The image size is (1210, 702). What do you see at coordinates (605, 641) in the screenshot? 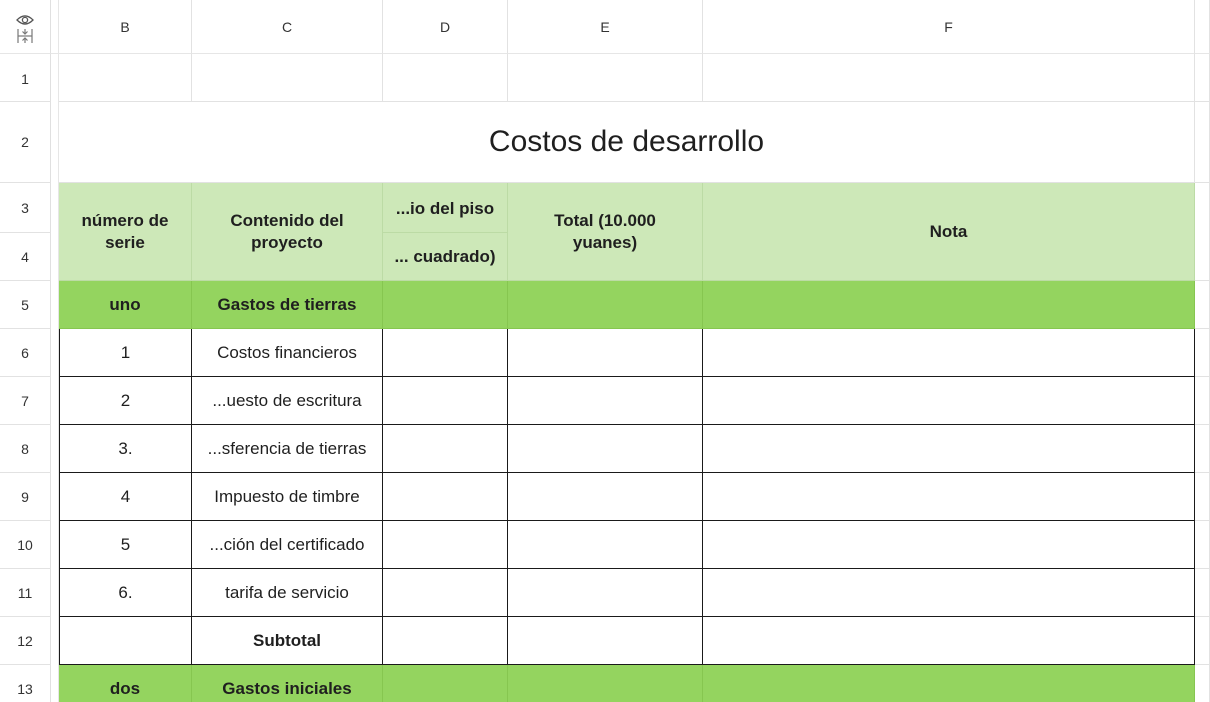
I see `subtotal-total` at bounding box center [605, 641].